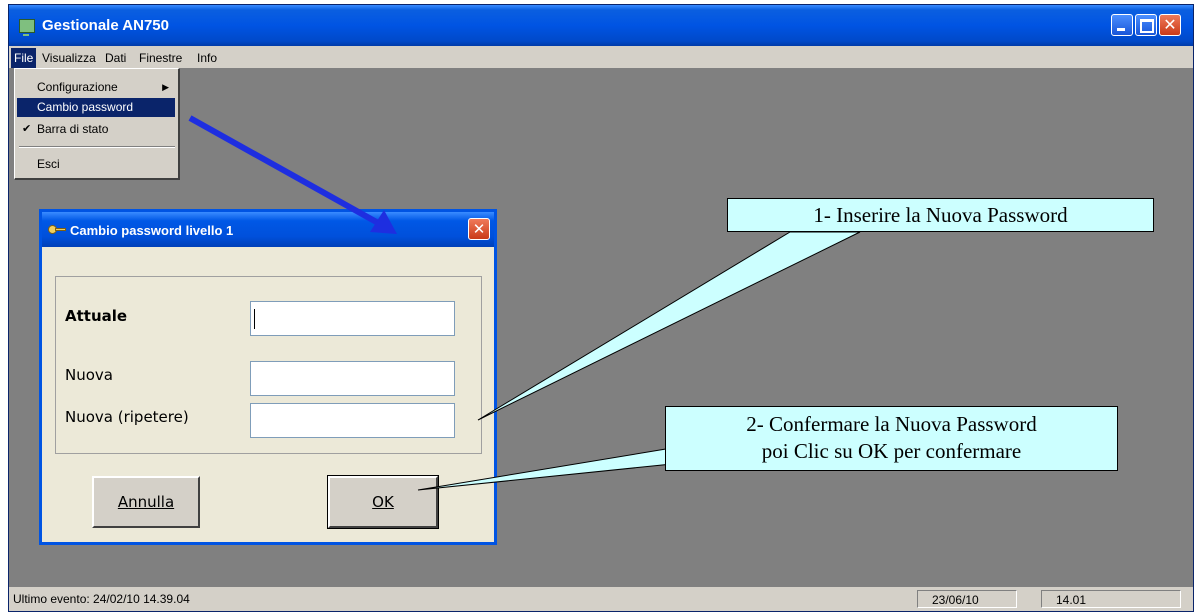  Describe the element at coordinates (1146, 25) in the screenshot. I see `maximize-button` at that location.